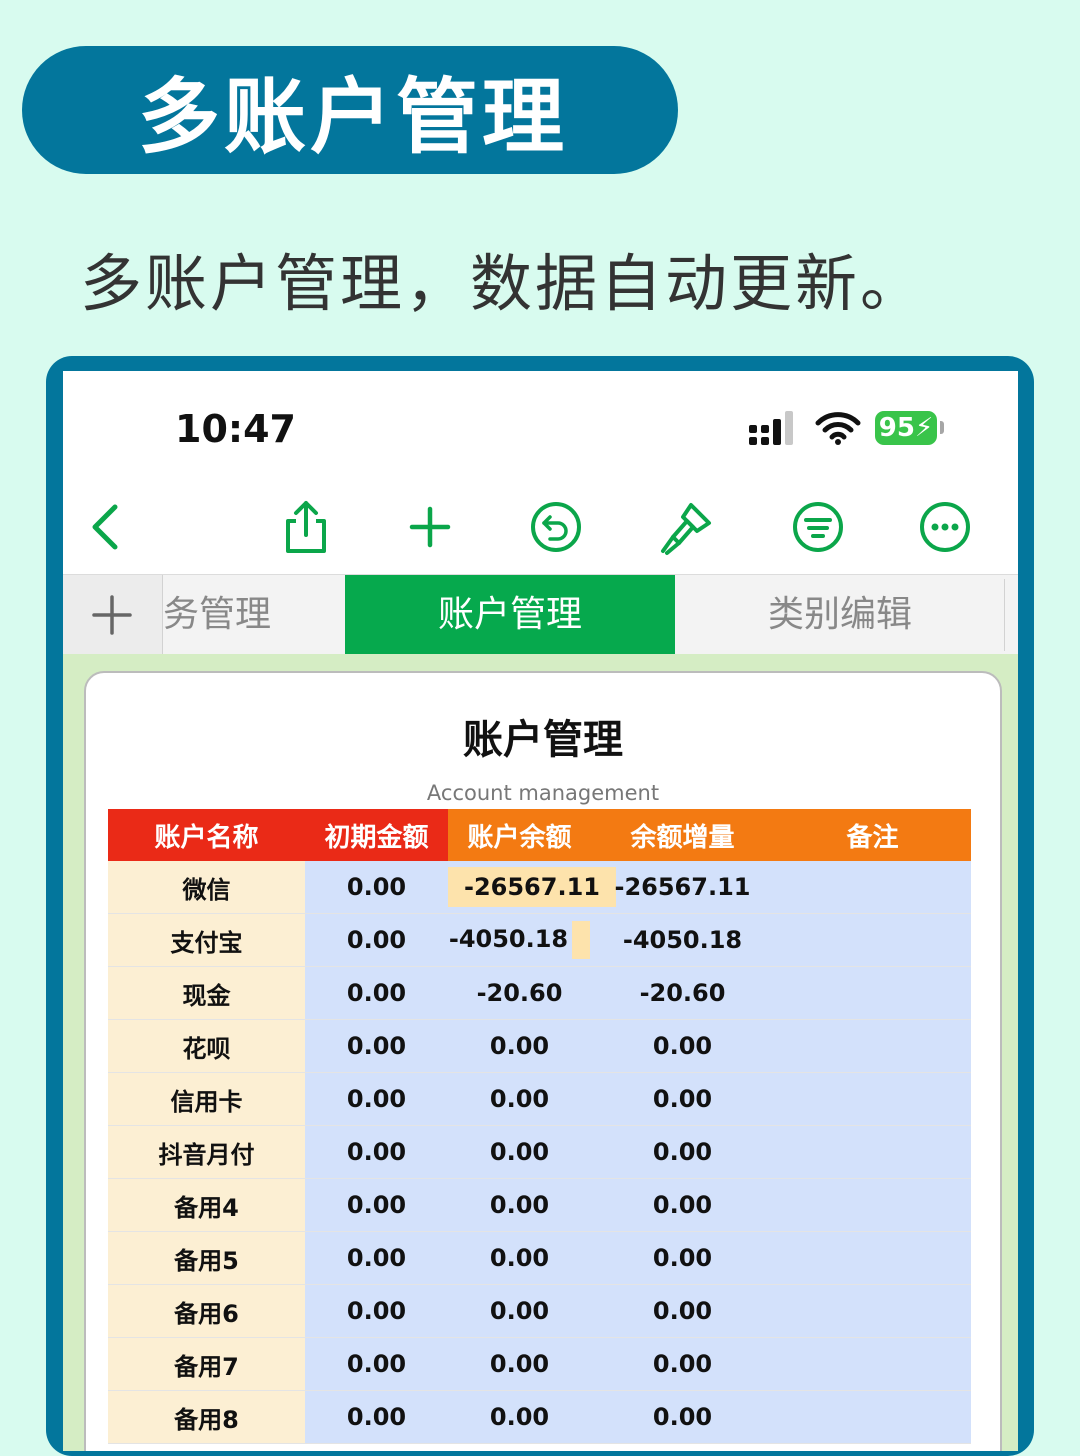  What do you see at coordinates (206, 835) in the screenshot?
I see `header-account-name: 账户名称` at bounding box center [206, 835].